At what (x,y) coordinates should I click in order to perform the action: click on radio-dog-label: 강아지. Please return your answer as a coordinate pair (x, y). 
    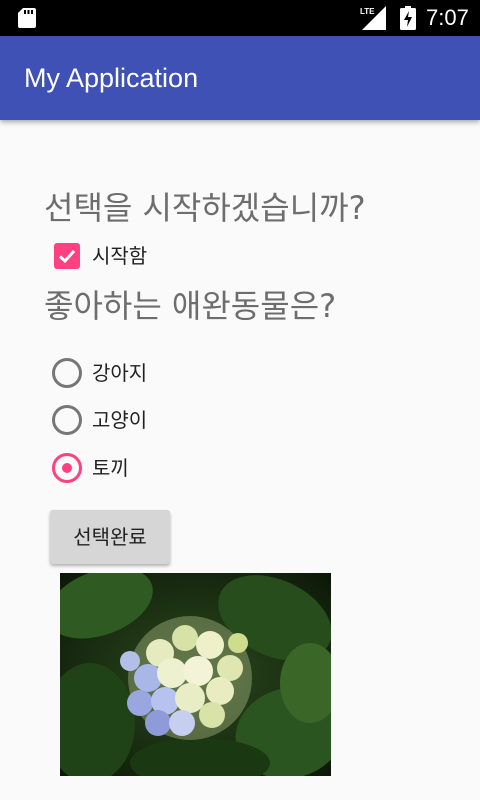
    Looking at the image, I should click on (120, 373).